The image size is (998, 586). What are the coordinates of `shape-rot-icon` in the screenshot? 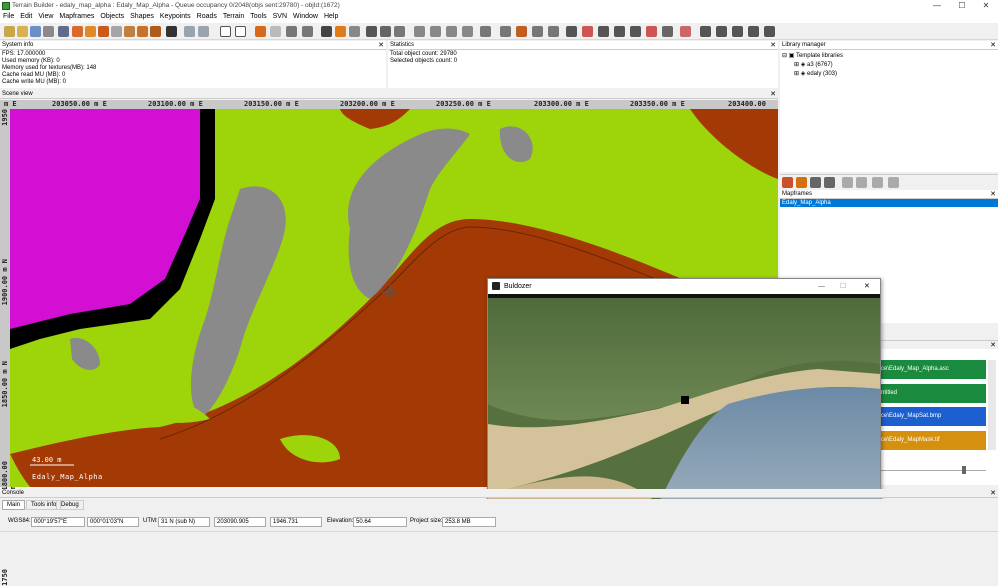 It's located at (635, 31).